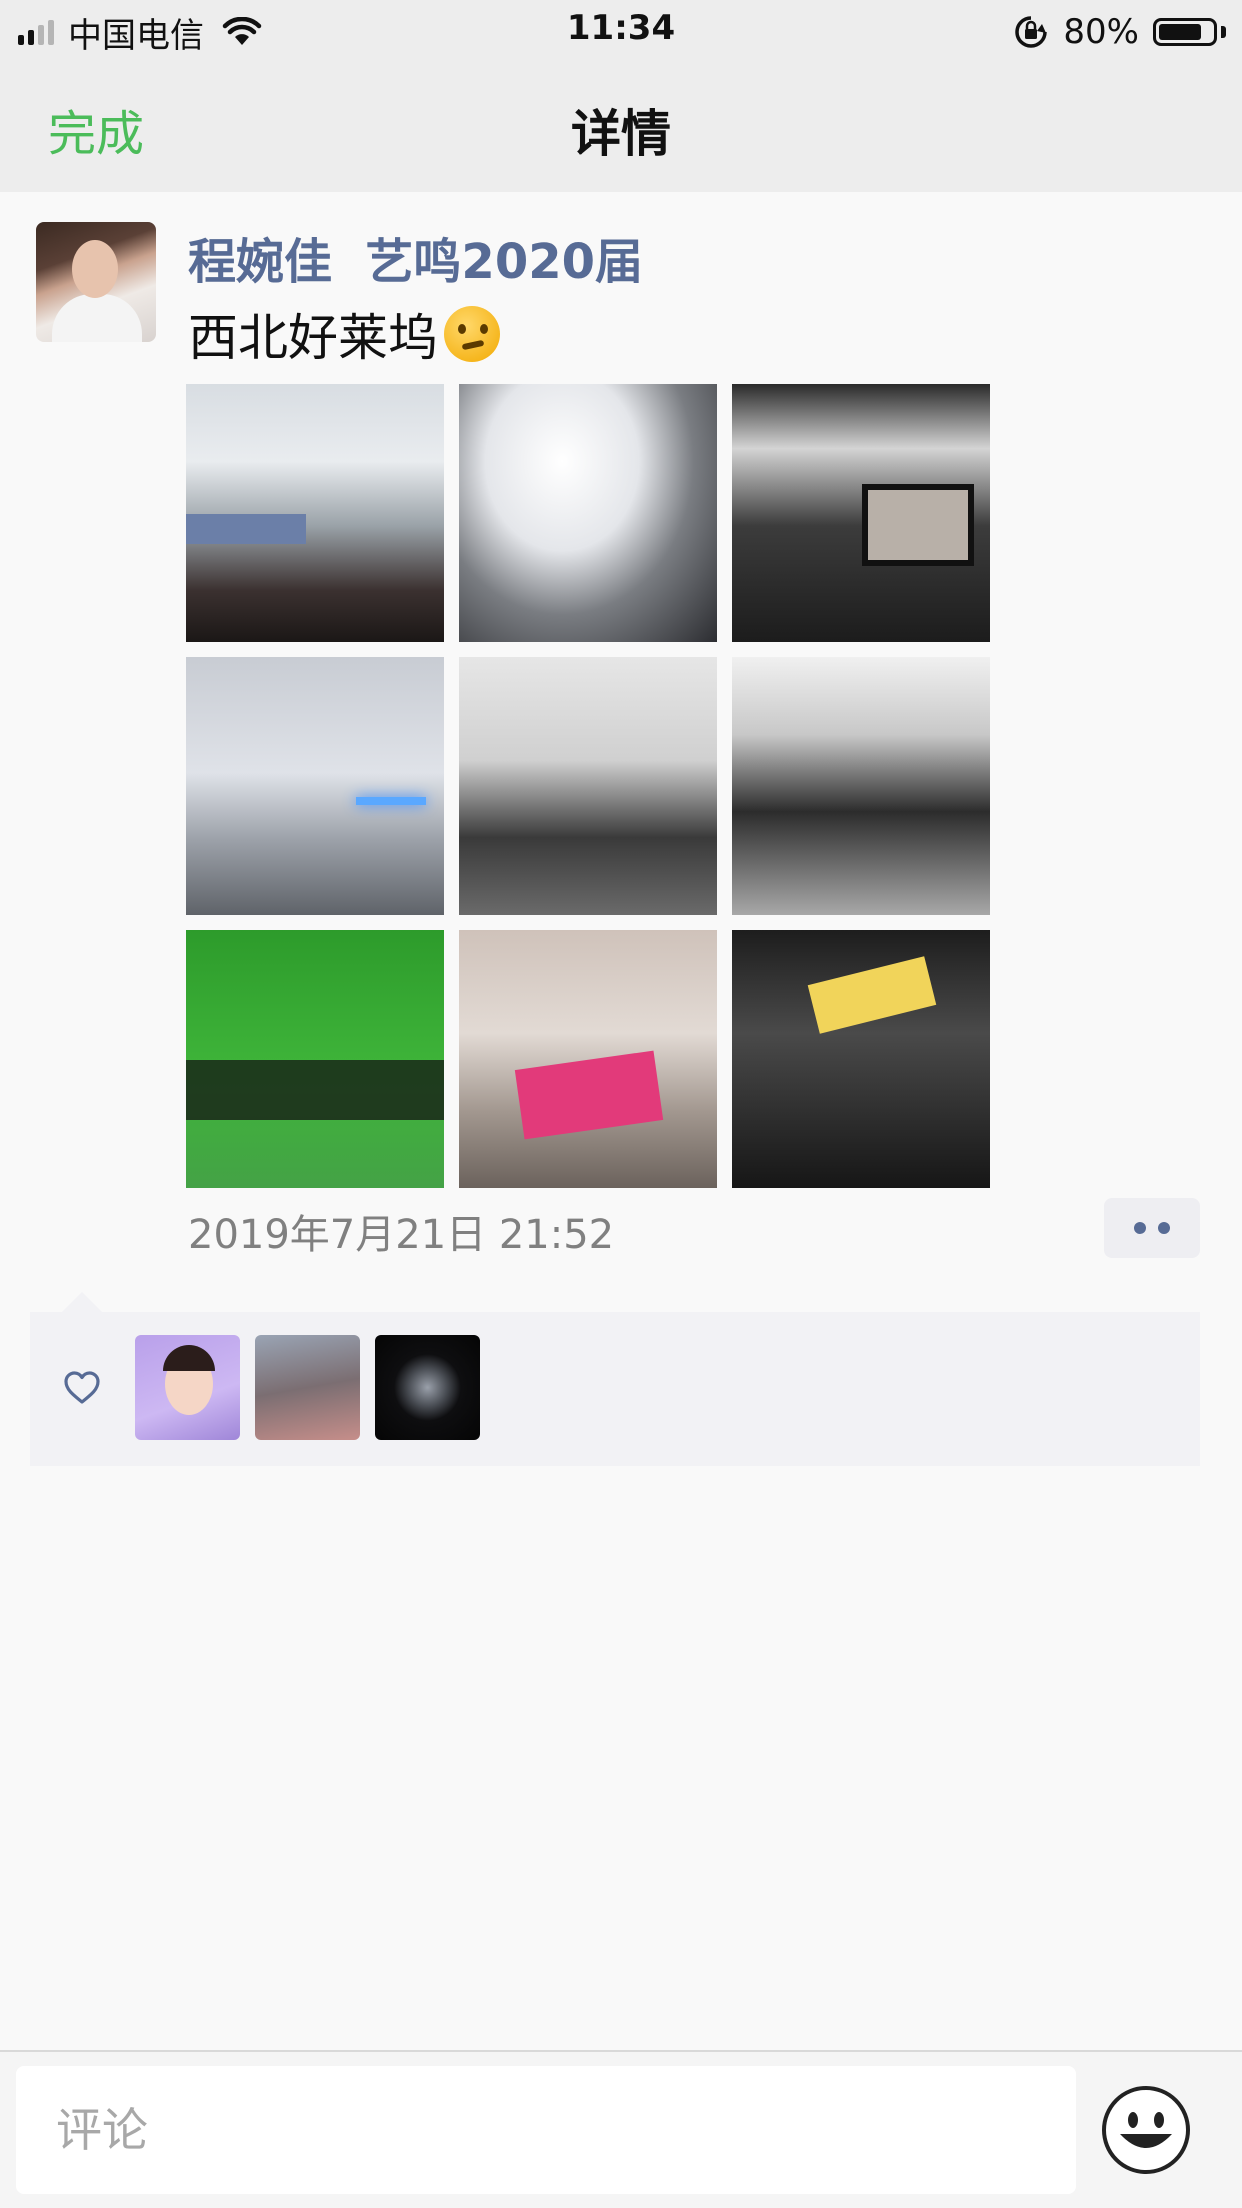  Describe the element at coordinates (313, 338) in the screenshot. I see `post-text-content: 西北好莱坞` at that location.